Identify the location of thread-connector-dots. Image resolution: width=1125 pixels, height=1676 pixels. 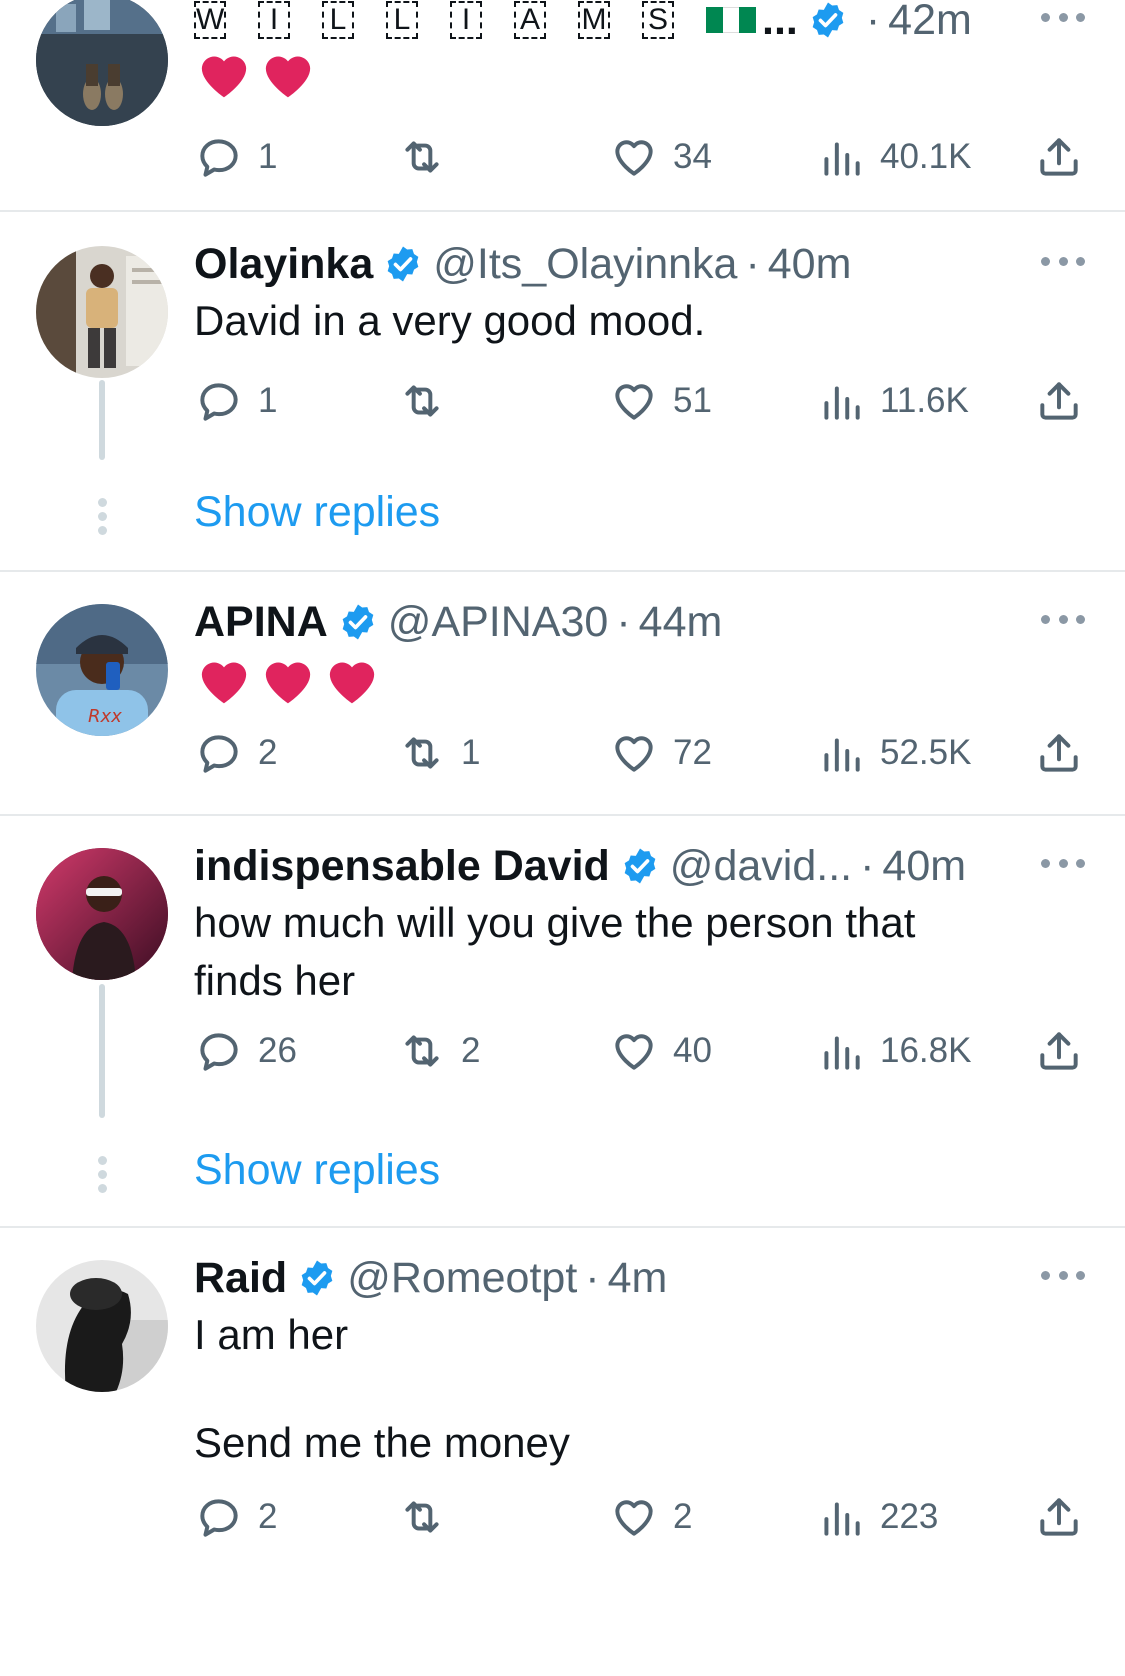
(102, 519).